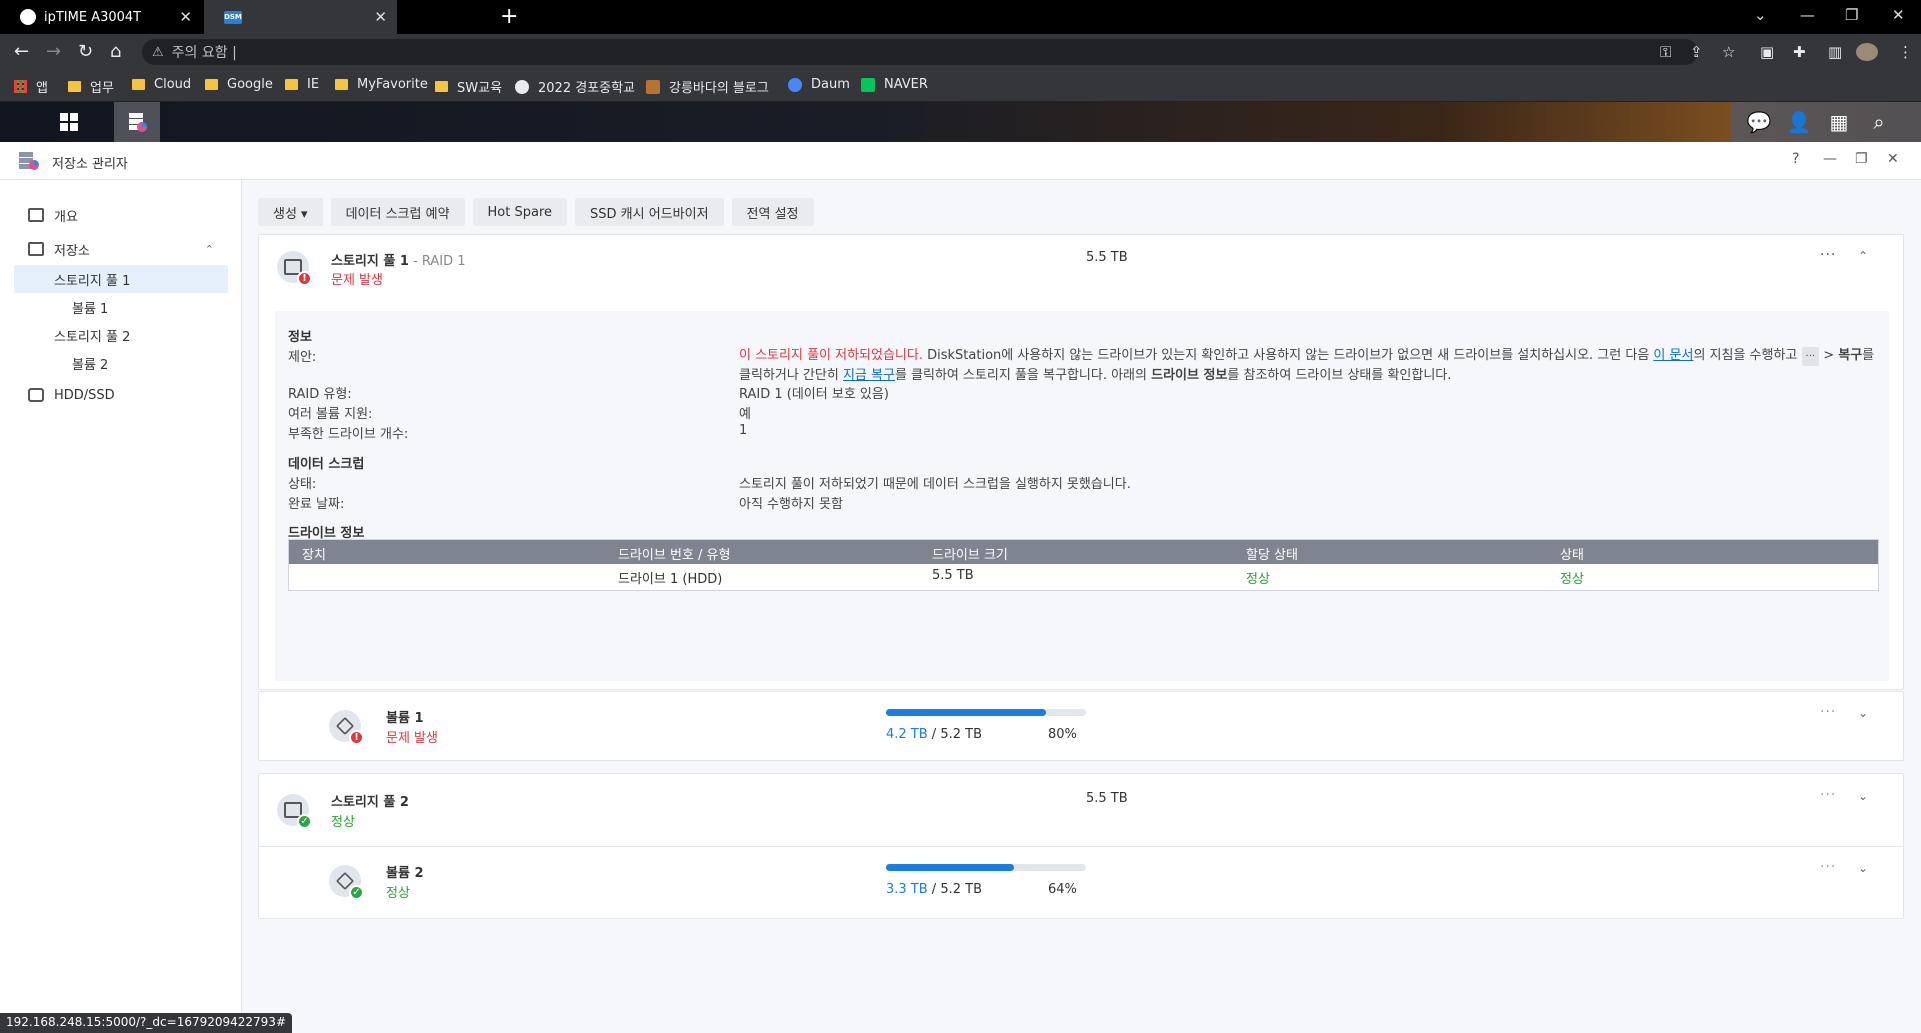 The width and height of the screenshot is (1921, 1033). I want to click on search-icon: ⌕, so click(1879, 122).